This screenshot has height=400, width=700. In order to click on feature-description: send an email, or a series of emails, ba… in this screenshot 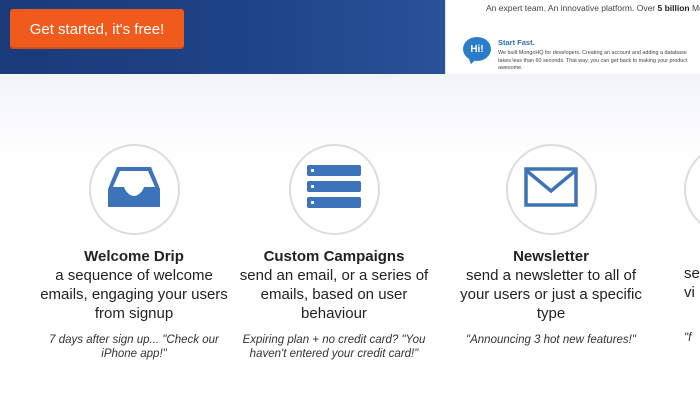, I will do `click(334, 294)`.